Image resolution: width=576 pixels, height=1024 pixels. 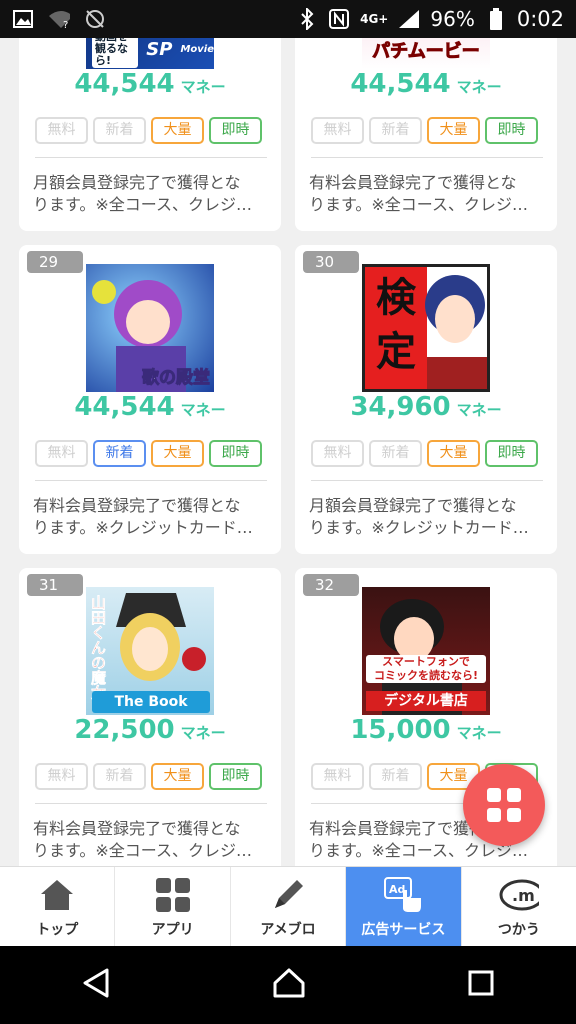 I want to click on tab-apps: アプリ, so click(x=173, y=906).